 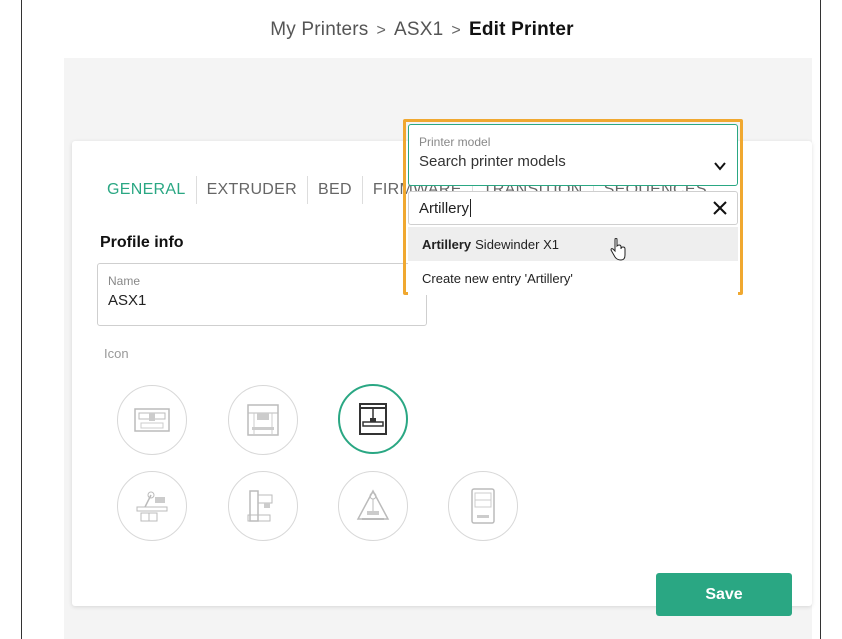 What do you see at coordinates (444, 208) in the screenshot?
I see `model-search-value: Artillery` at bounding box center [444, 208].